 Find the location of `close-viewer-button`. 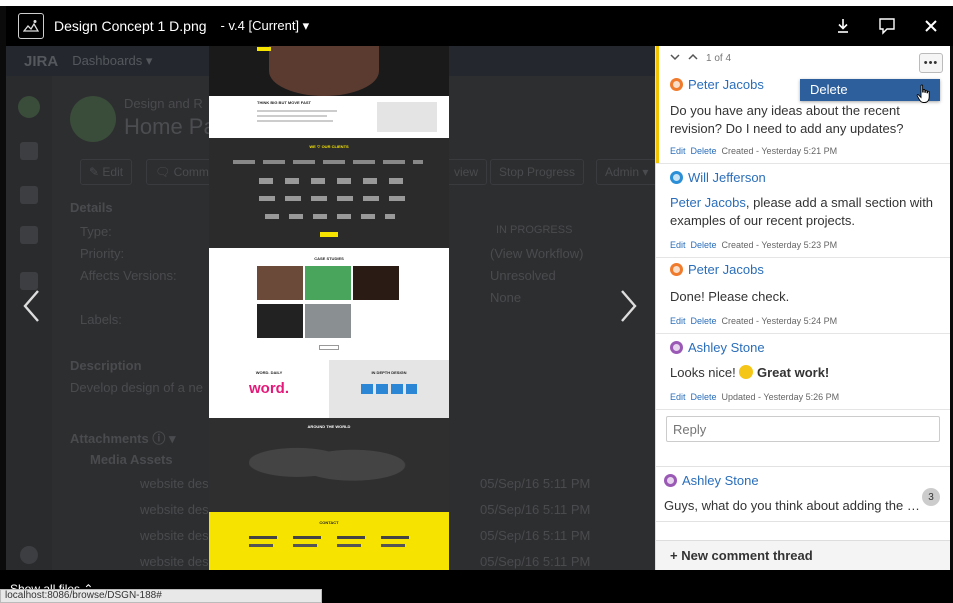

close-viewer-button is located at coordinates (931, 26).